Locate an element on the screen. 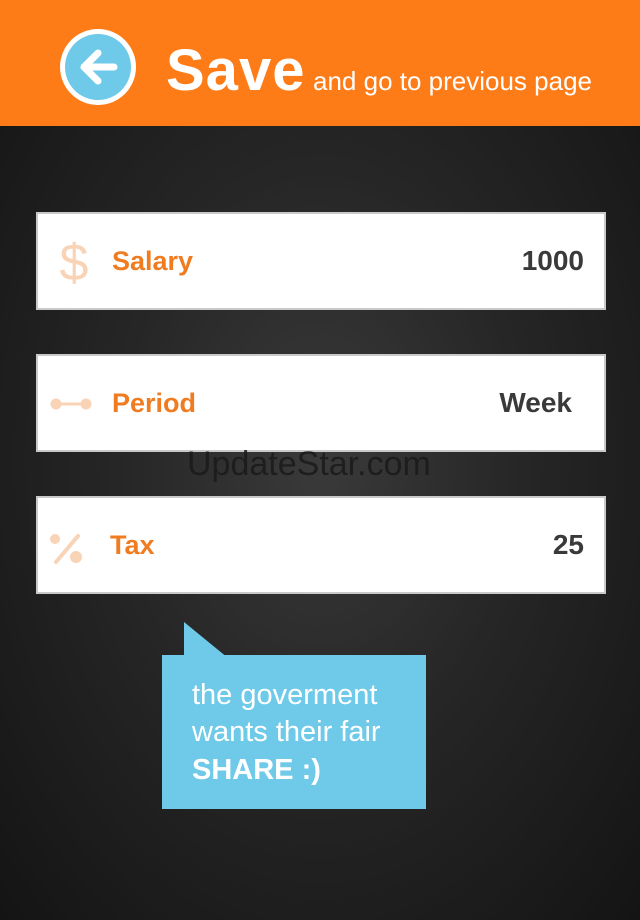 The height and width of the screenshot is (920, 640). tip-bubble: the goverment wants their fair SHARE :) is located at coordinates (294, 732).